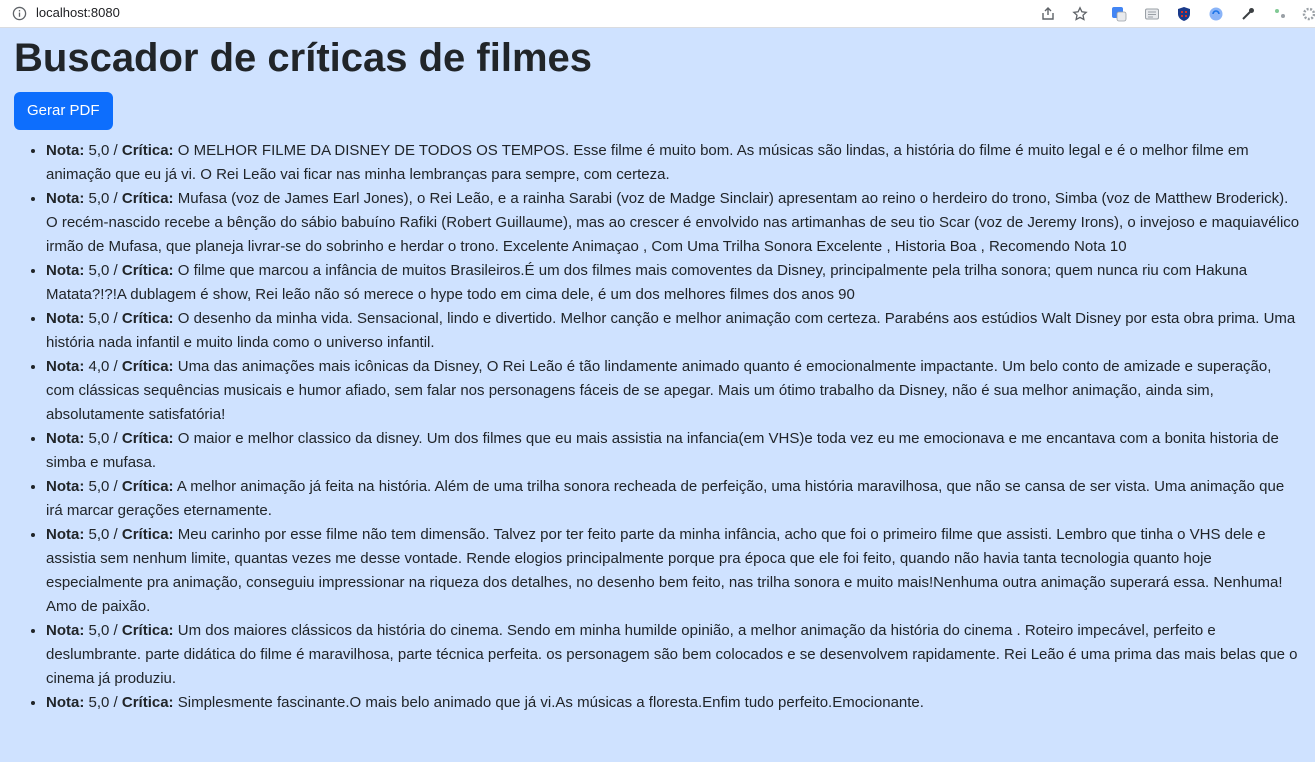 This screenshot has height=762, width=1315. Describe the element at coordinates (303, 58) in the screenshot. I see `page-title: Buscador de críticas de filmes` at that location.